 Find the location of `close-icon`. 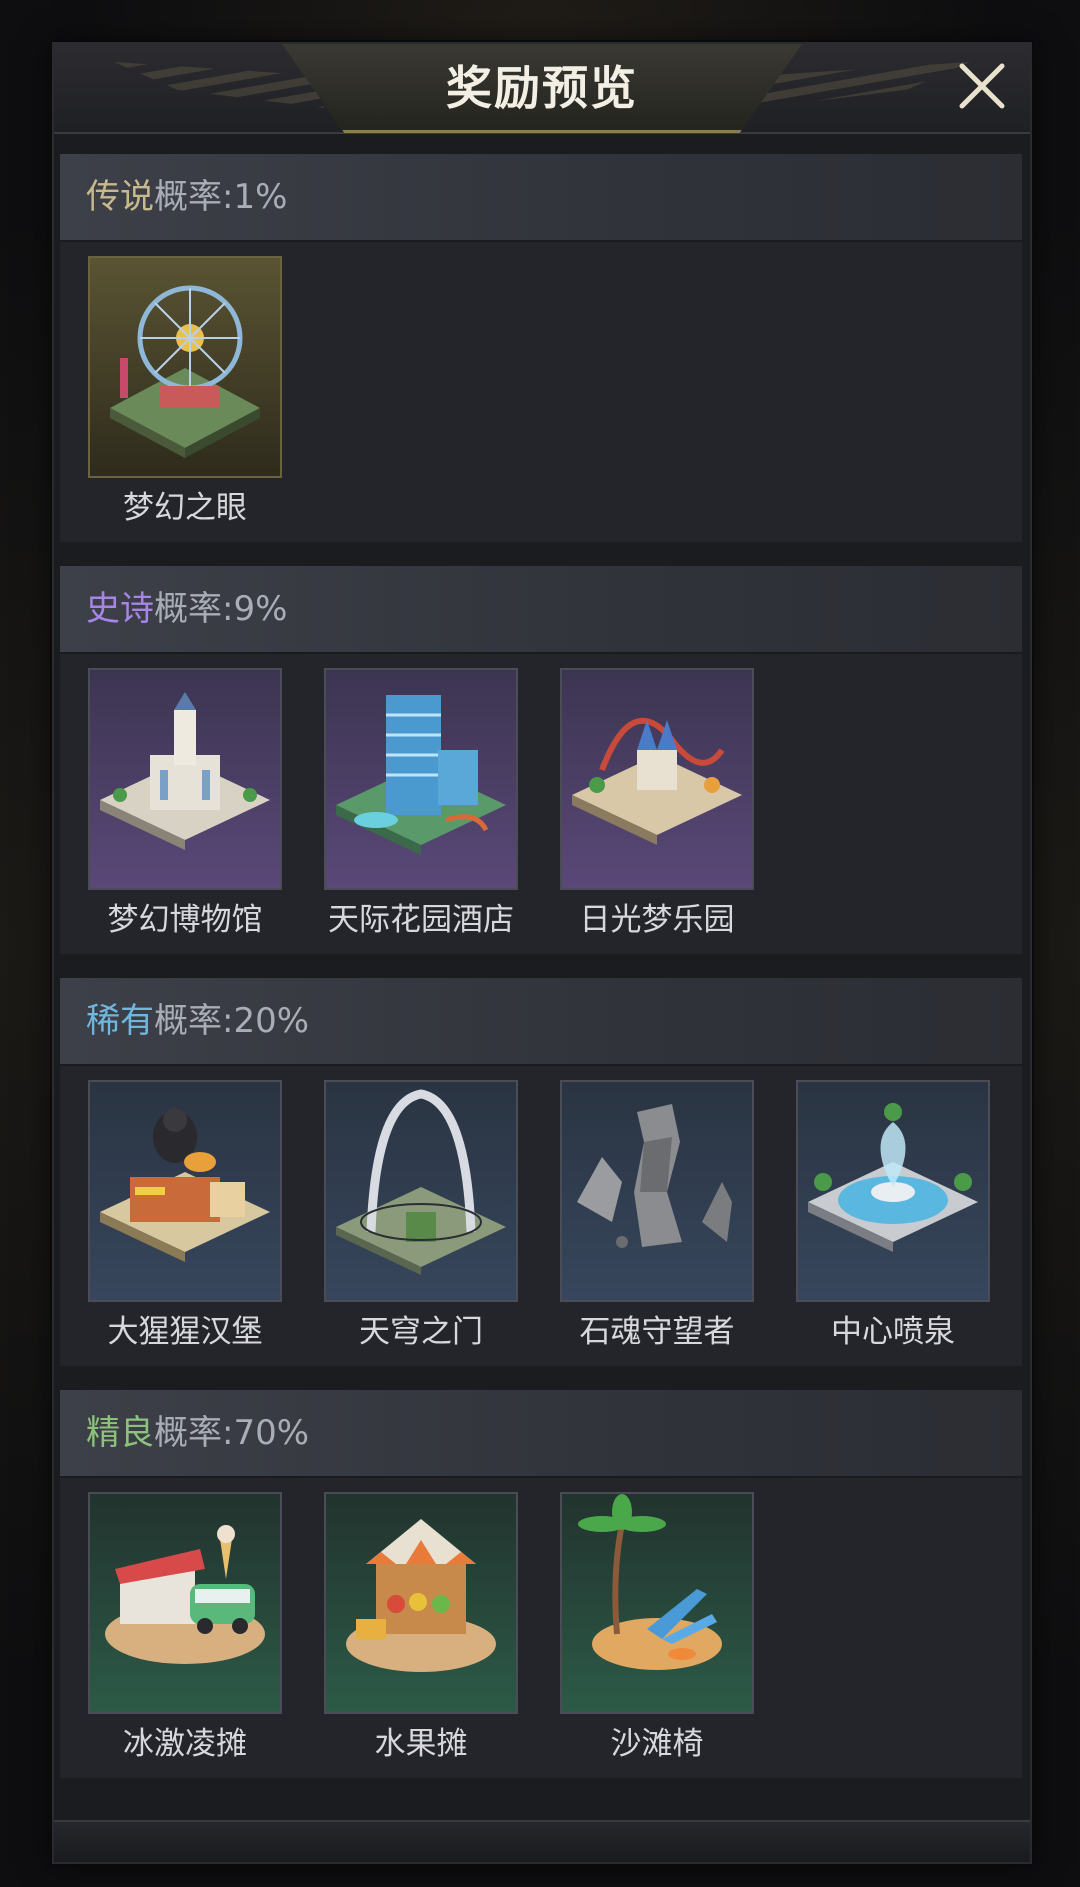

close-icon is located at coordinates (982, 86).